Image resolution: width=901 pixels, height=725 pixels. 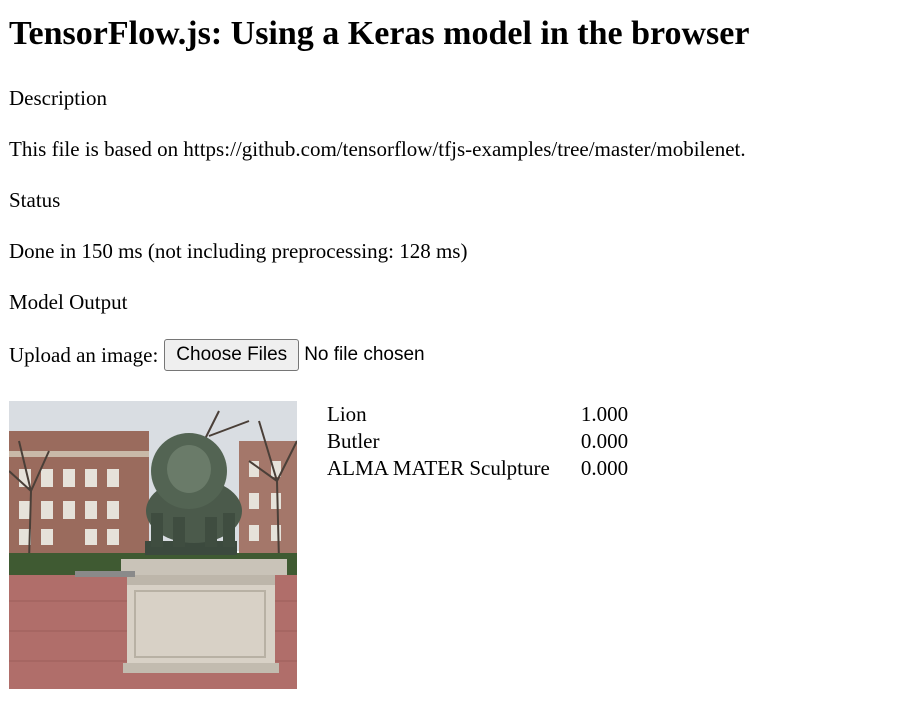 What do you see at coordinates (604, 414) in the screenshot?
I see `prediction-probability: 1.000` at bounding box center [604, 414].